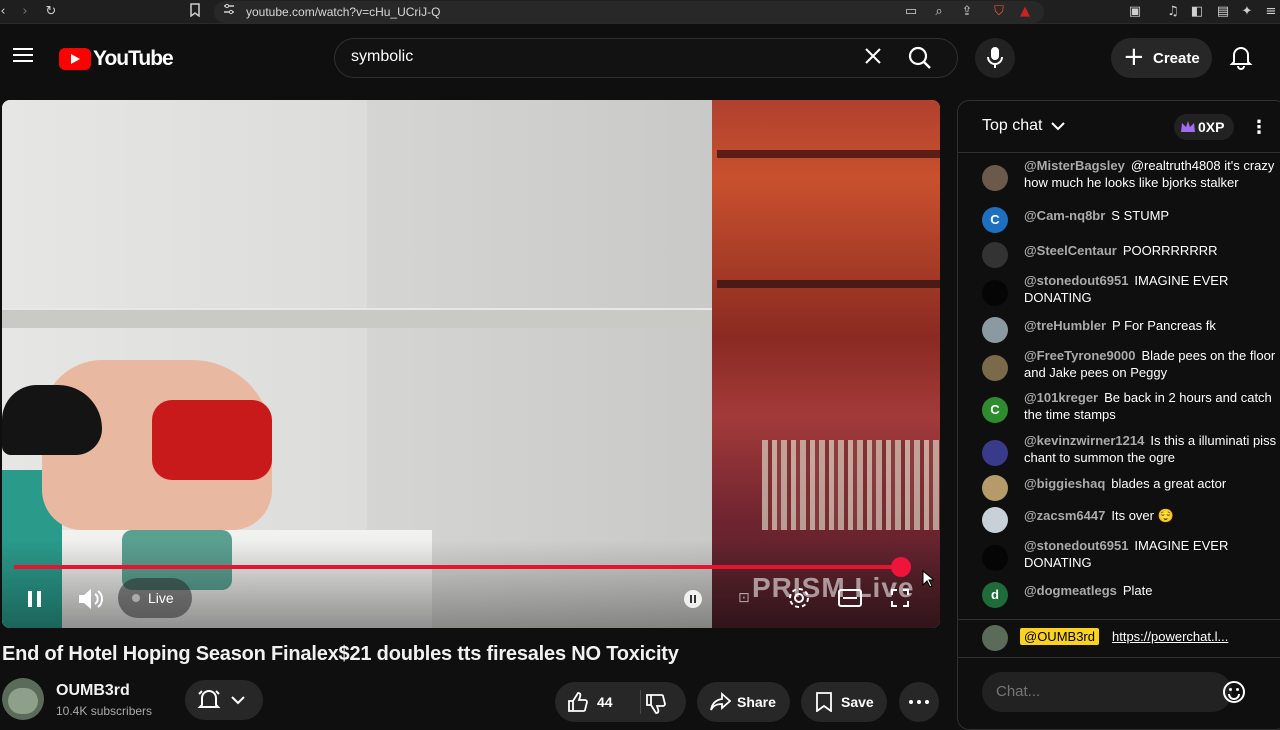 This screenshot has width=1280, height=730. Describe the element at coordinates (1223, 12) in the screenshot. I see `wallet-icon: ▤` at that location.